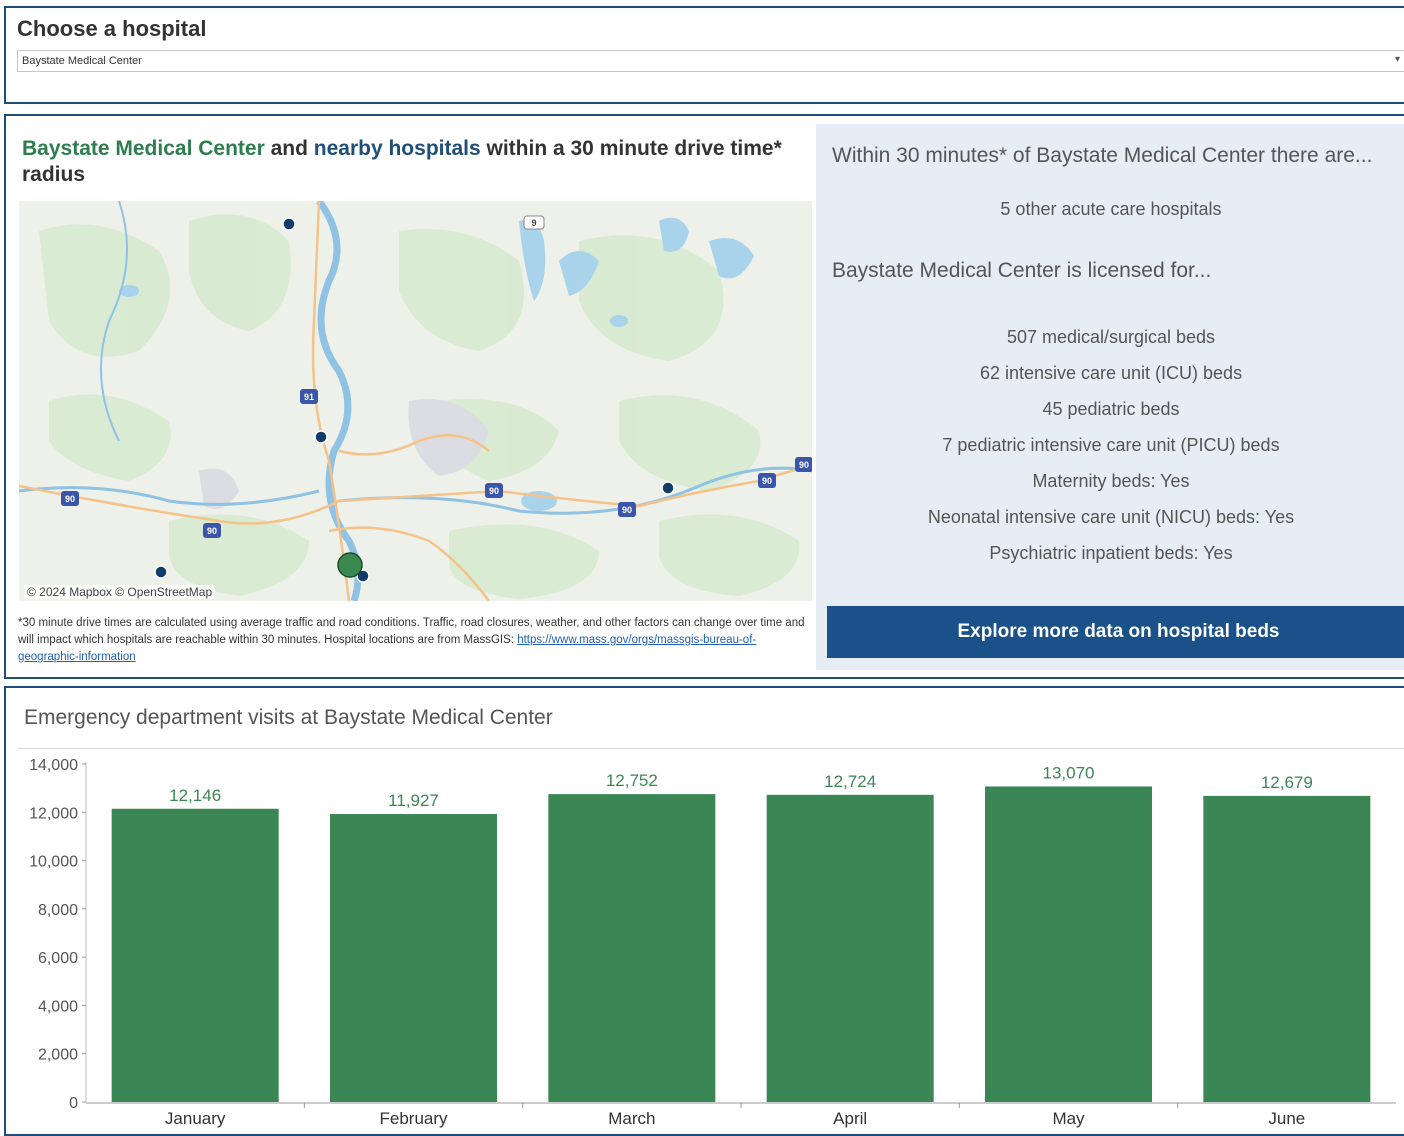 The image size is (1404, 1136). Describe the element at coordinates (850, 781) in the screenshot. I see `bar-value-label: 12,724` at that location.